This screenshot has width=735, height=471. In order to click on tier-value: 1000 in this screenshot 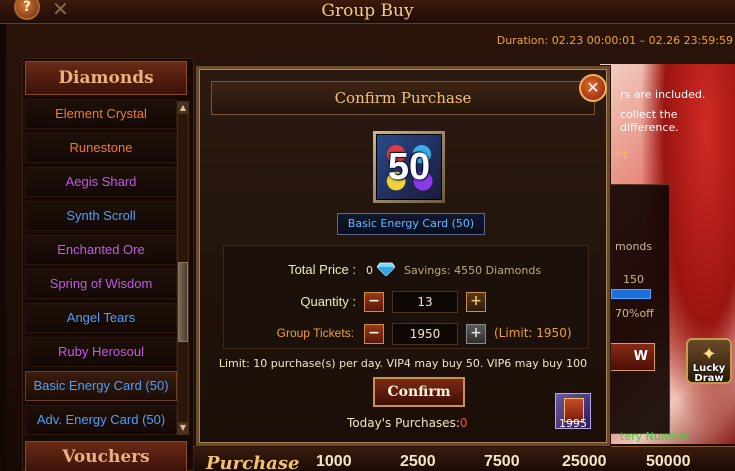, I will do `click(334, 461)`.